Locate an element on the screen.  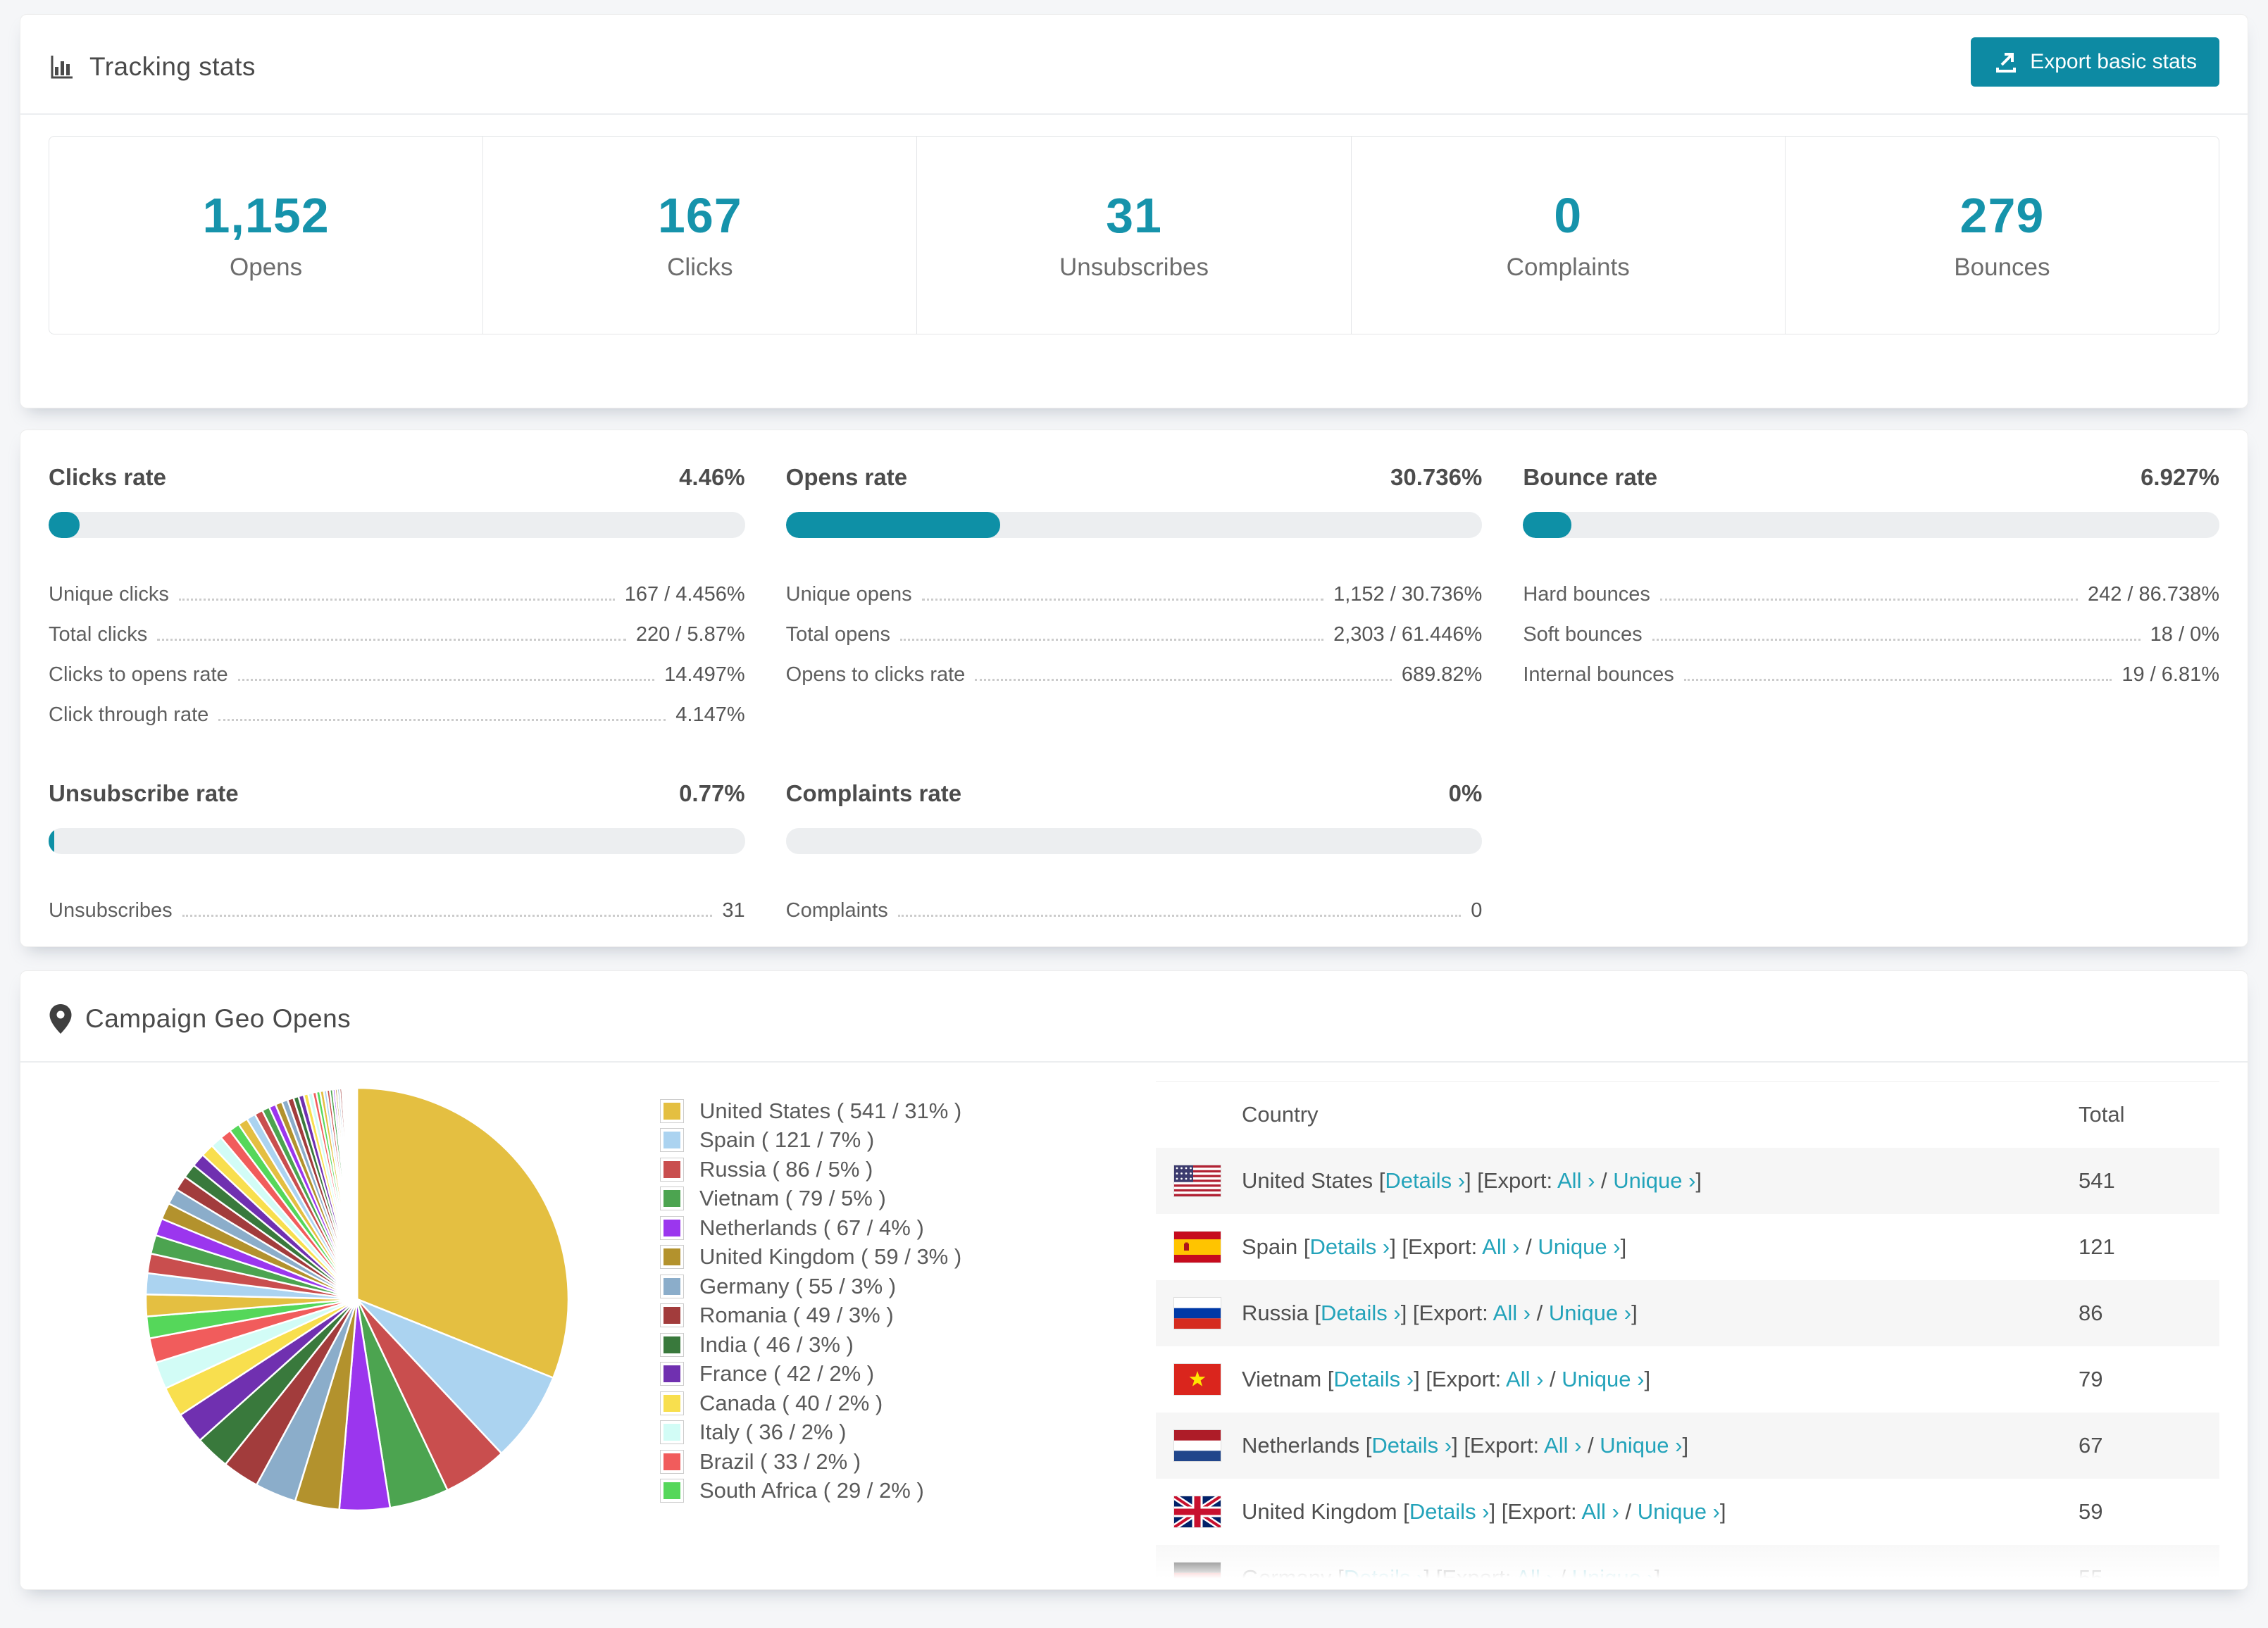
bracket-close: ] is located at coordinates (1624, 1247).